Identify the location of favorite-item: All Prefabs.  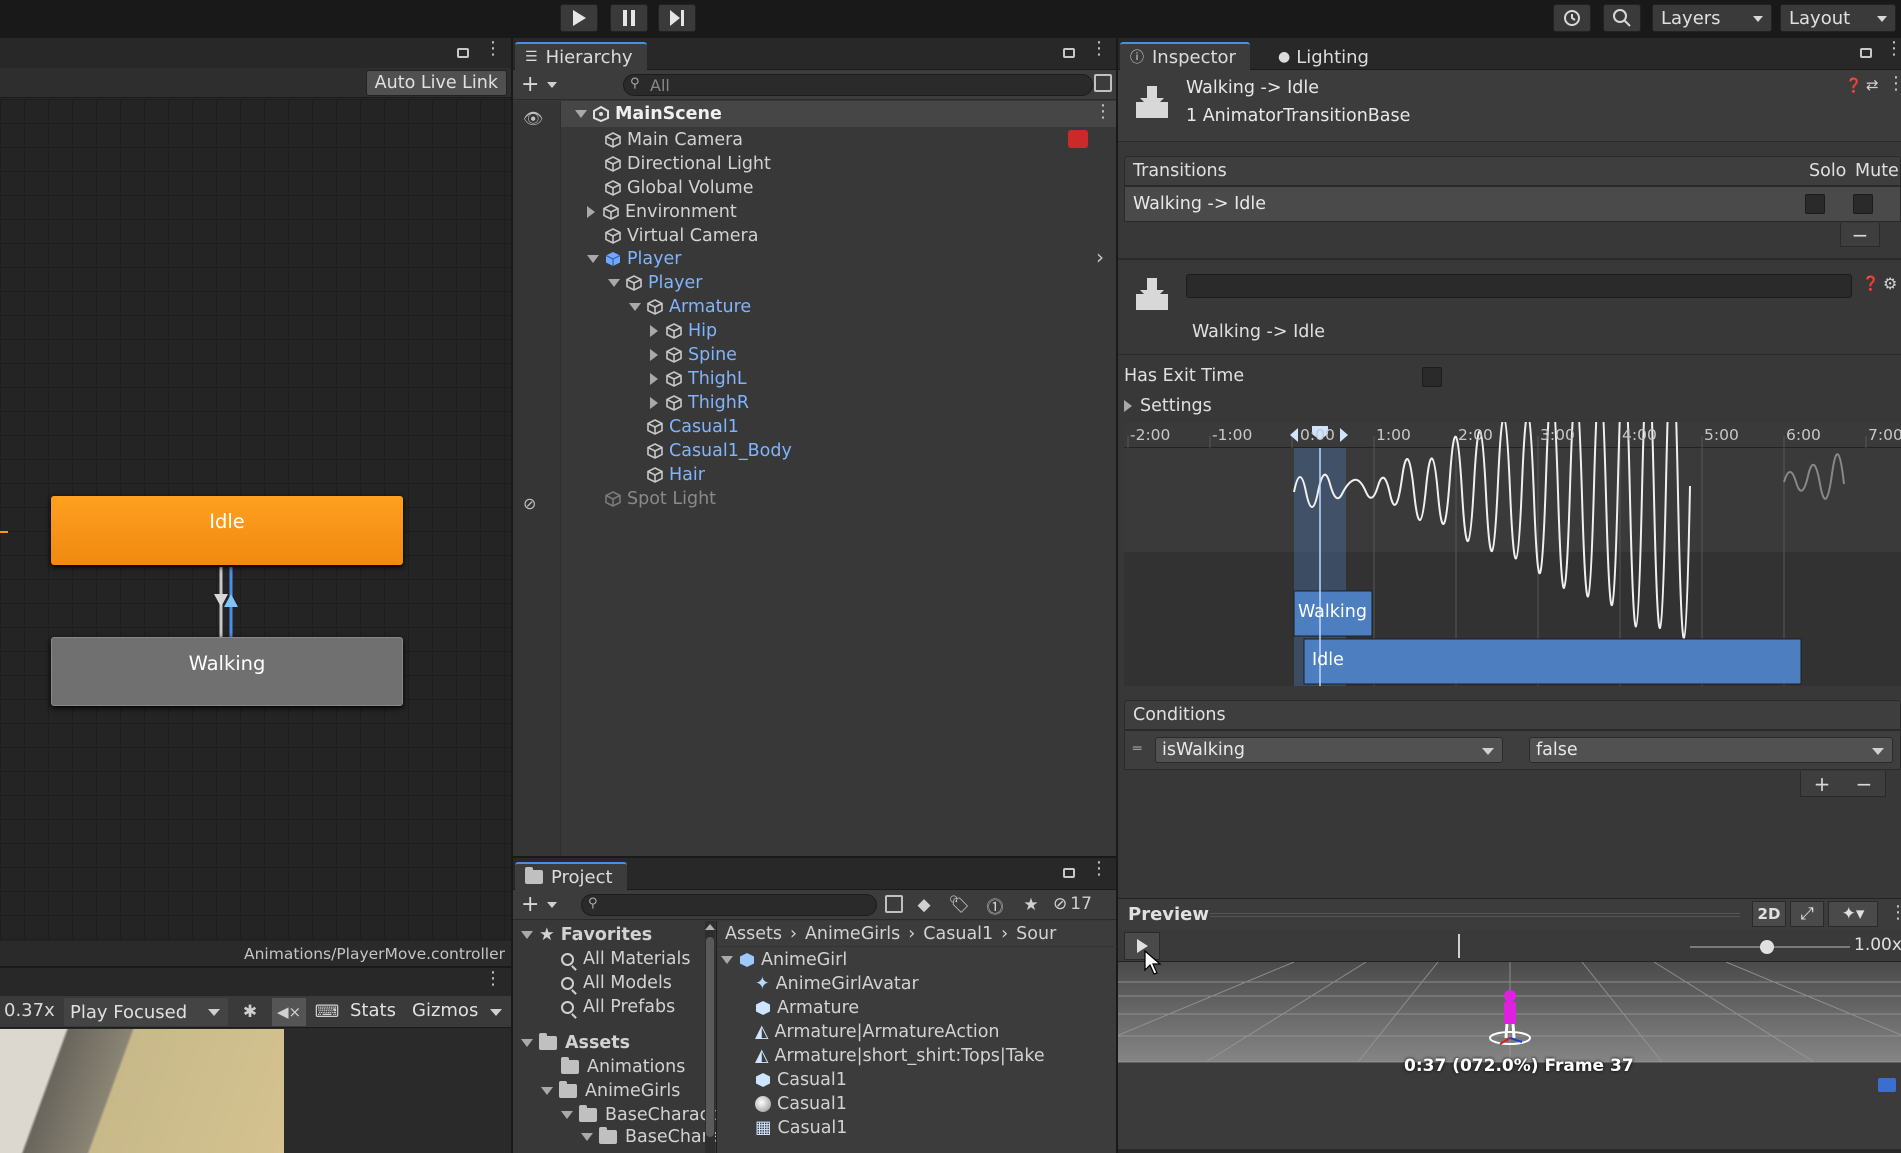
(618, 1007).